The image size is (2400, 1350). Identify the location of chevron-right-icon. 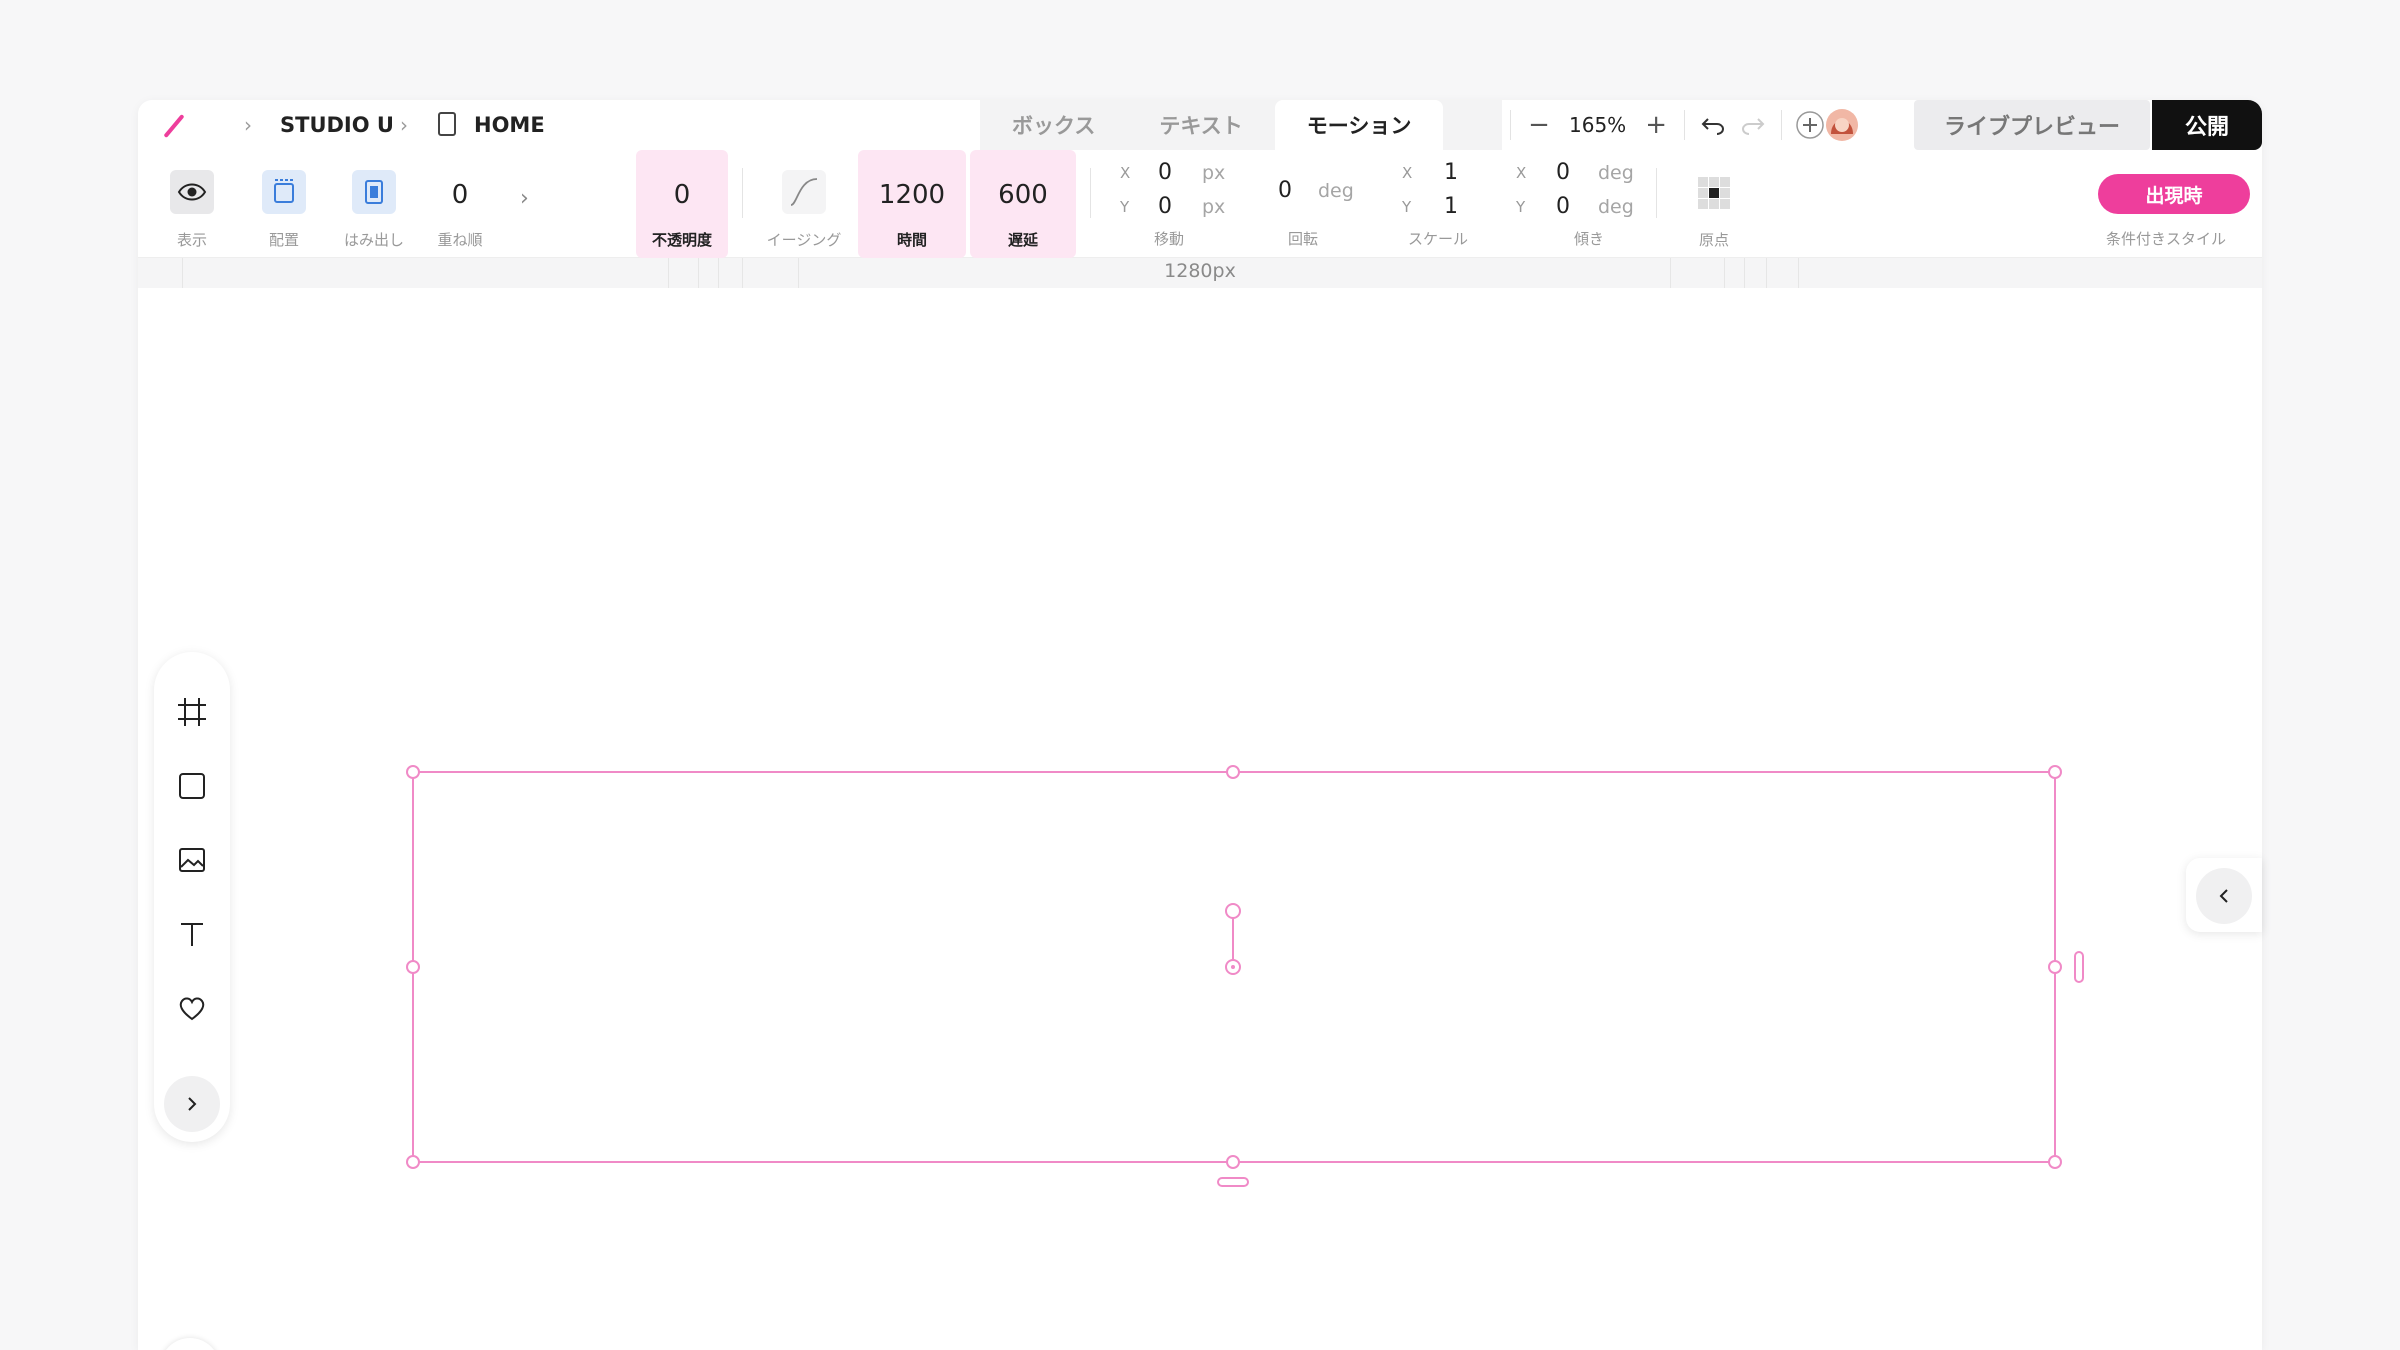
(192, 1104).